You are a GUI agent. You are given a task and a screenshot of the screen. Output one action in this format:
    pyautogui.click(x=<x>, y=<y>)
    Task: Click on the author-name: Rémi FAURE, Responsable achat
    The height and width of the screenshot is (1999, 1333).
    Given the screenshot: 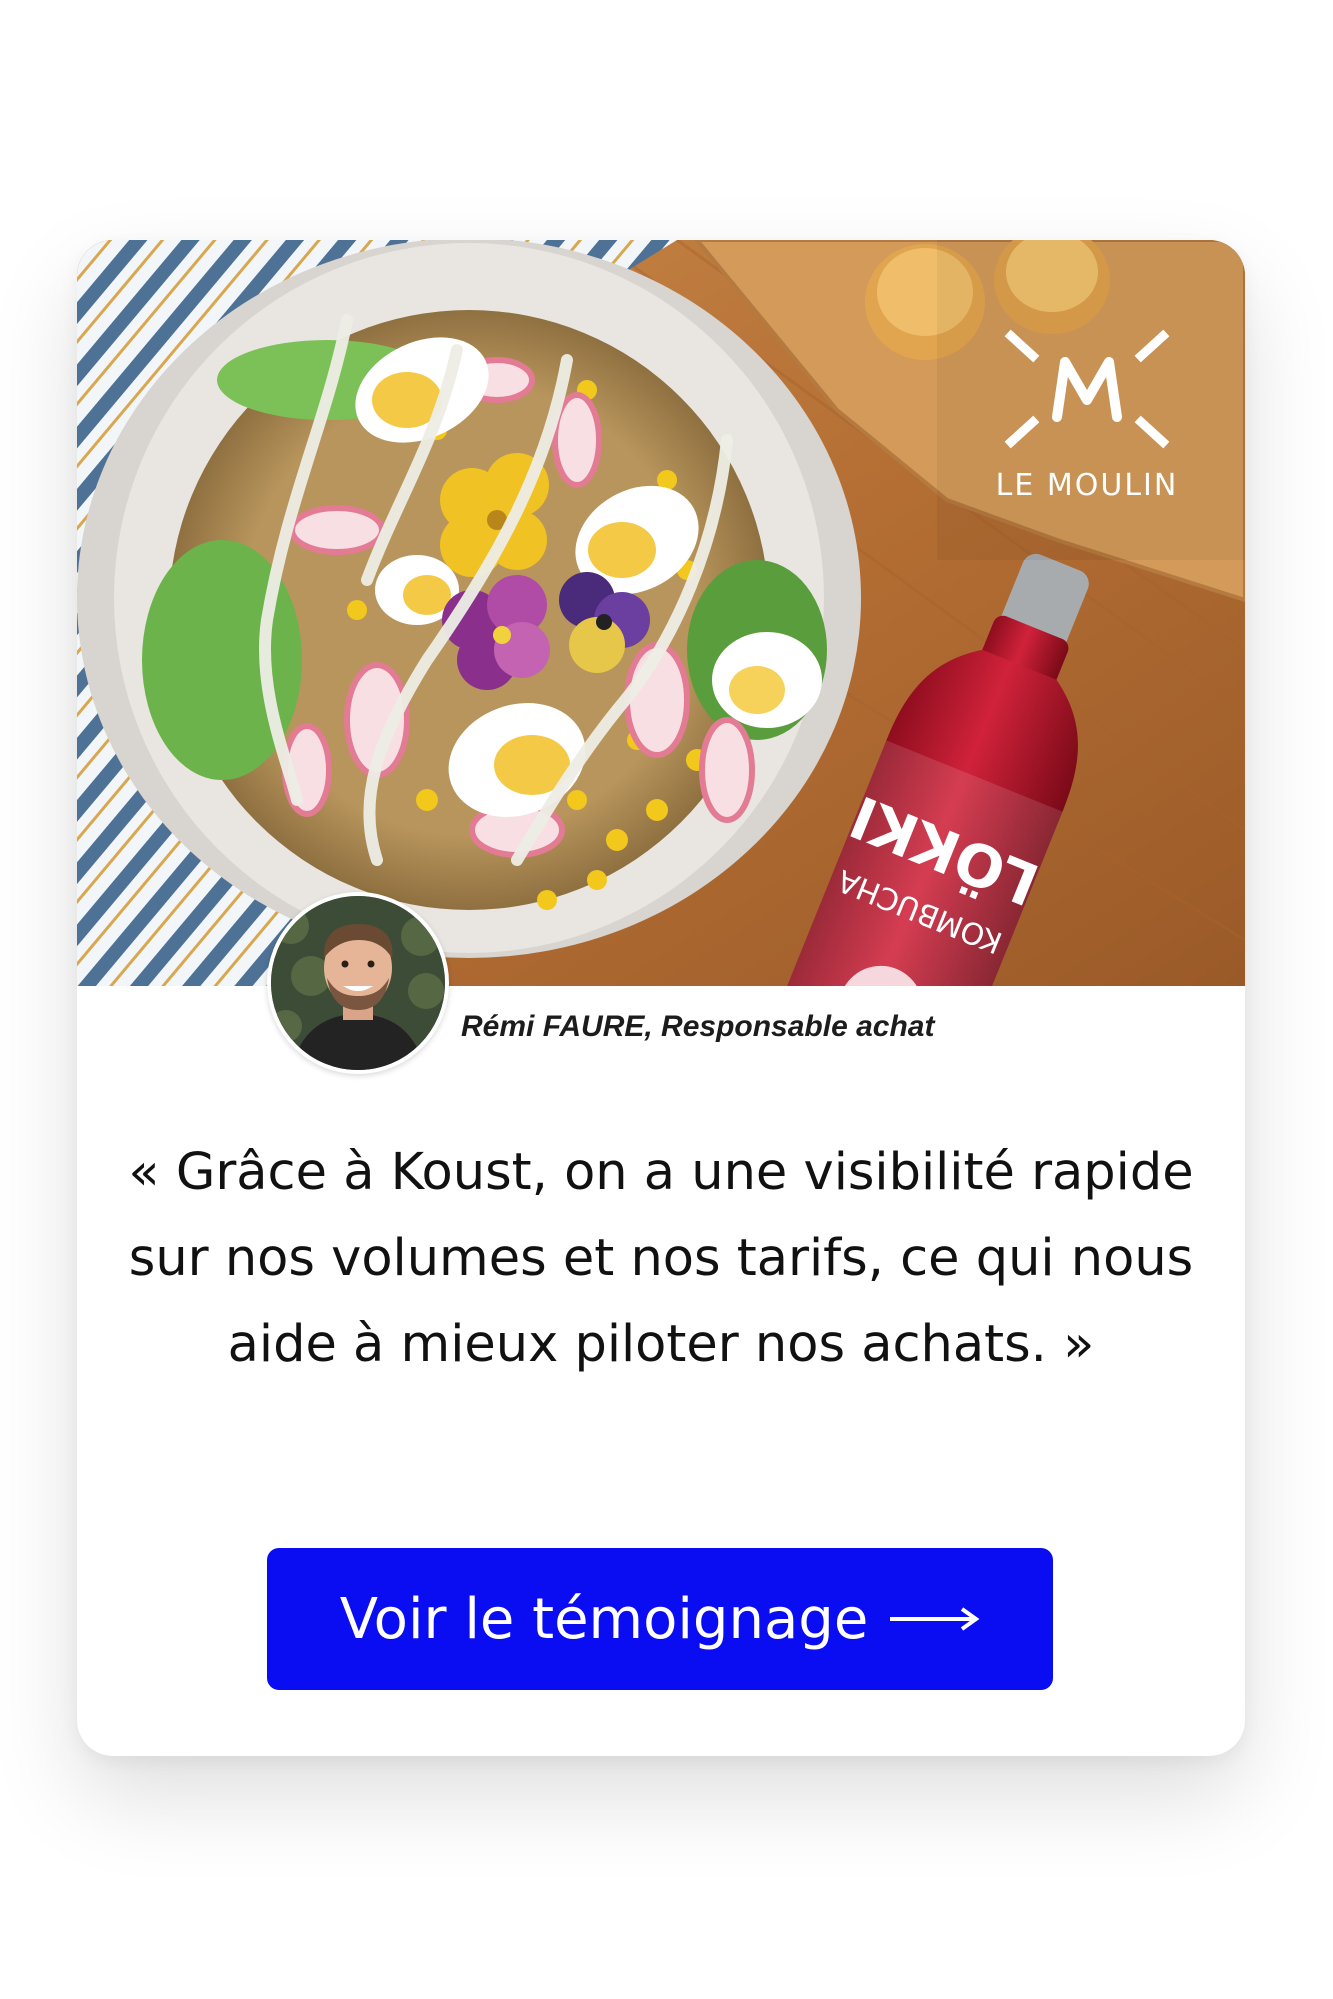 What is the action you would take?
    pyautogui.click(x=698, y=1026)
    